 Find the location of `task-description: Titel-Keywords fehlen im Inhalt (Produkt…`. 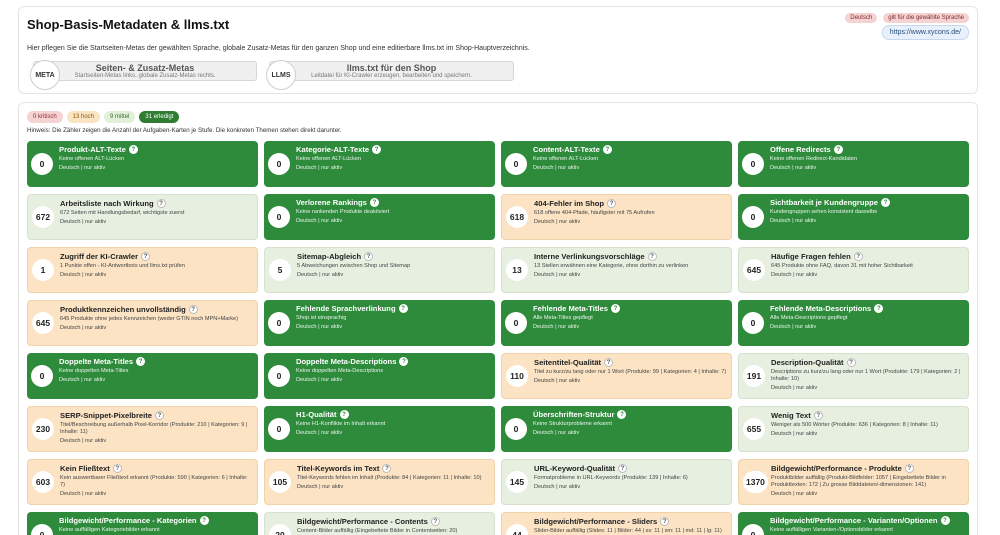

task-description: Titel-Keywords fehlen im Inhalt (Produkt… is located at coordinates (389, 478).